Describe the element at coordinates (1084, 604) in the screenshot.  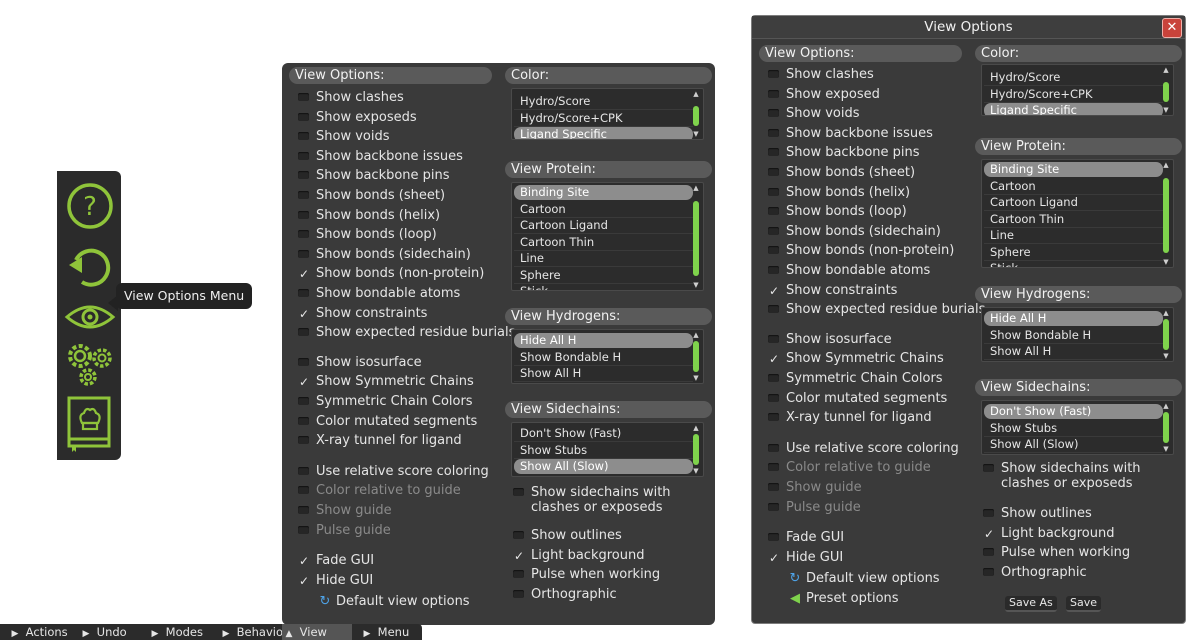
I see `save-button: Save` at that location.